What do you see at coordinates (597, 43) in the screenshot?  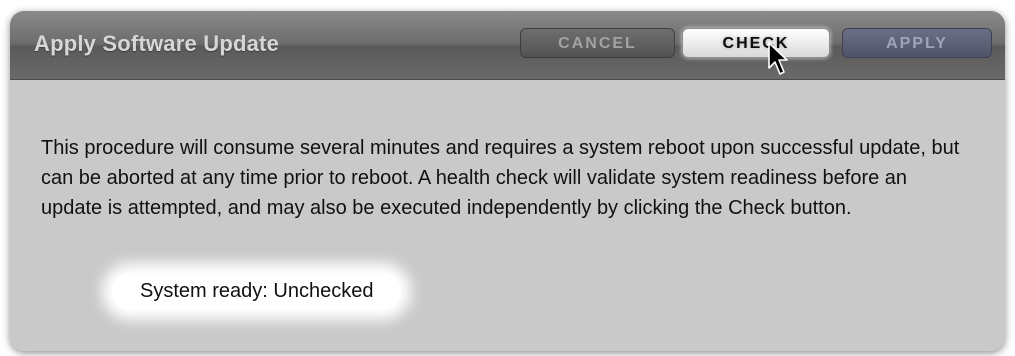 I see `cancel-button: CANCEL` at bounding box center [597, 43].